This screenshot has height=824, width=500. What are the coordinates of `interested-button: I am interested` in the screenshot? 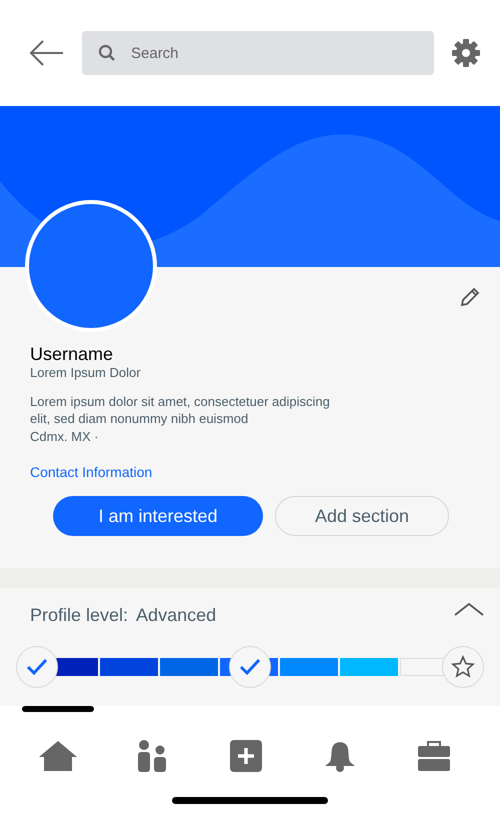 It's located at (158, 516).